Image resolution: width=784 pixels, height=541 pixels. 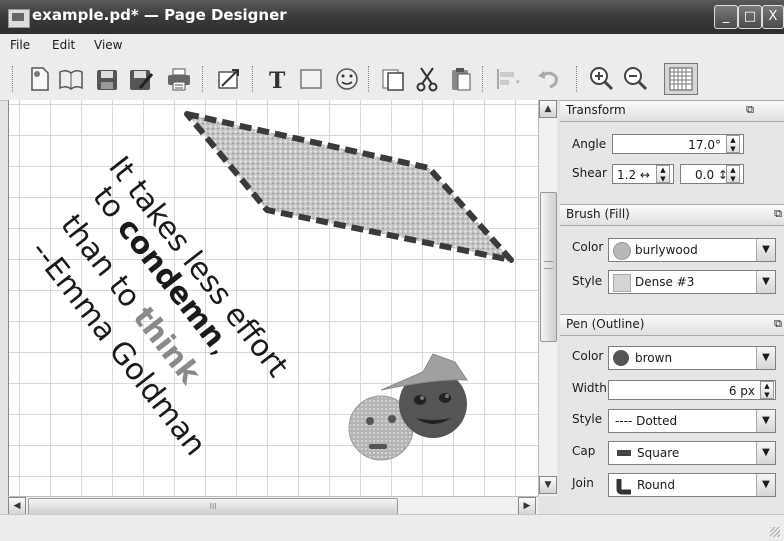 What do you see at coordinates (665, 282) in the screenshot?
I see `brush-style-value: Dense #3` at bounding box center [665, 282].